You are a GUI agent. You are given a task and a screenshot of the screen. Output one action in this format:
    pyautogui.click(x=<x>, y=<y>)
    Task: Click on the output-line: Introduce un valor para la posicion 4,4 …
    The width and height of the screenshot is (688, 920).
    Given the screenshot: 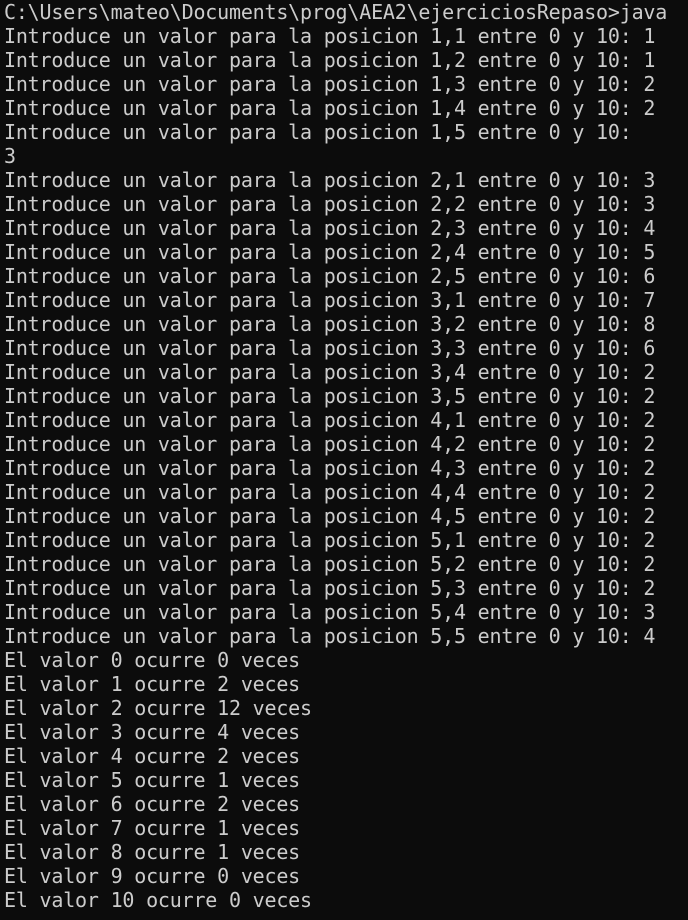 What is the action you would take?
    pyautogui.click(x=330, y=492)
    